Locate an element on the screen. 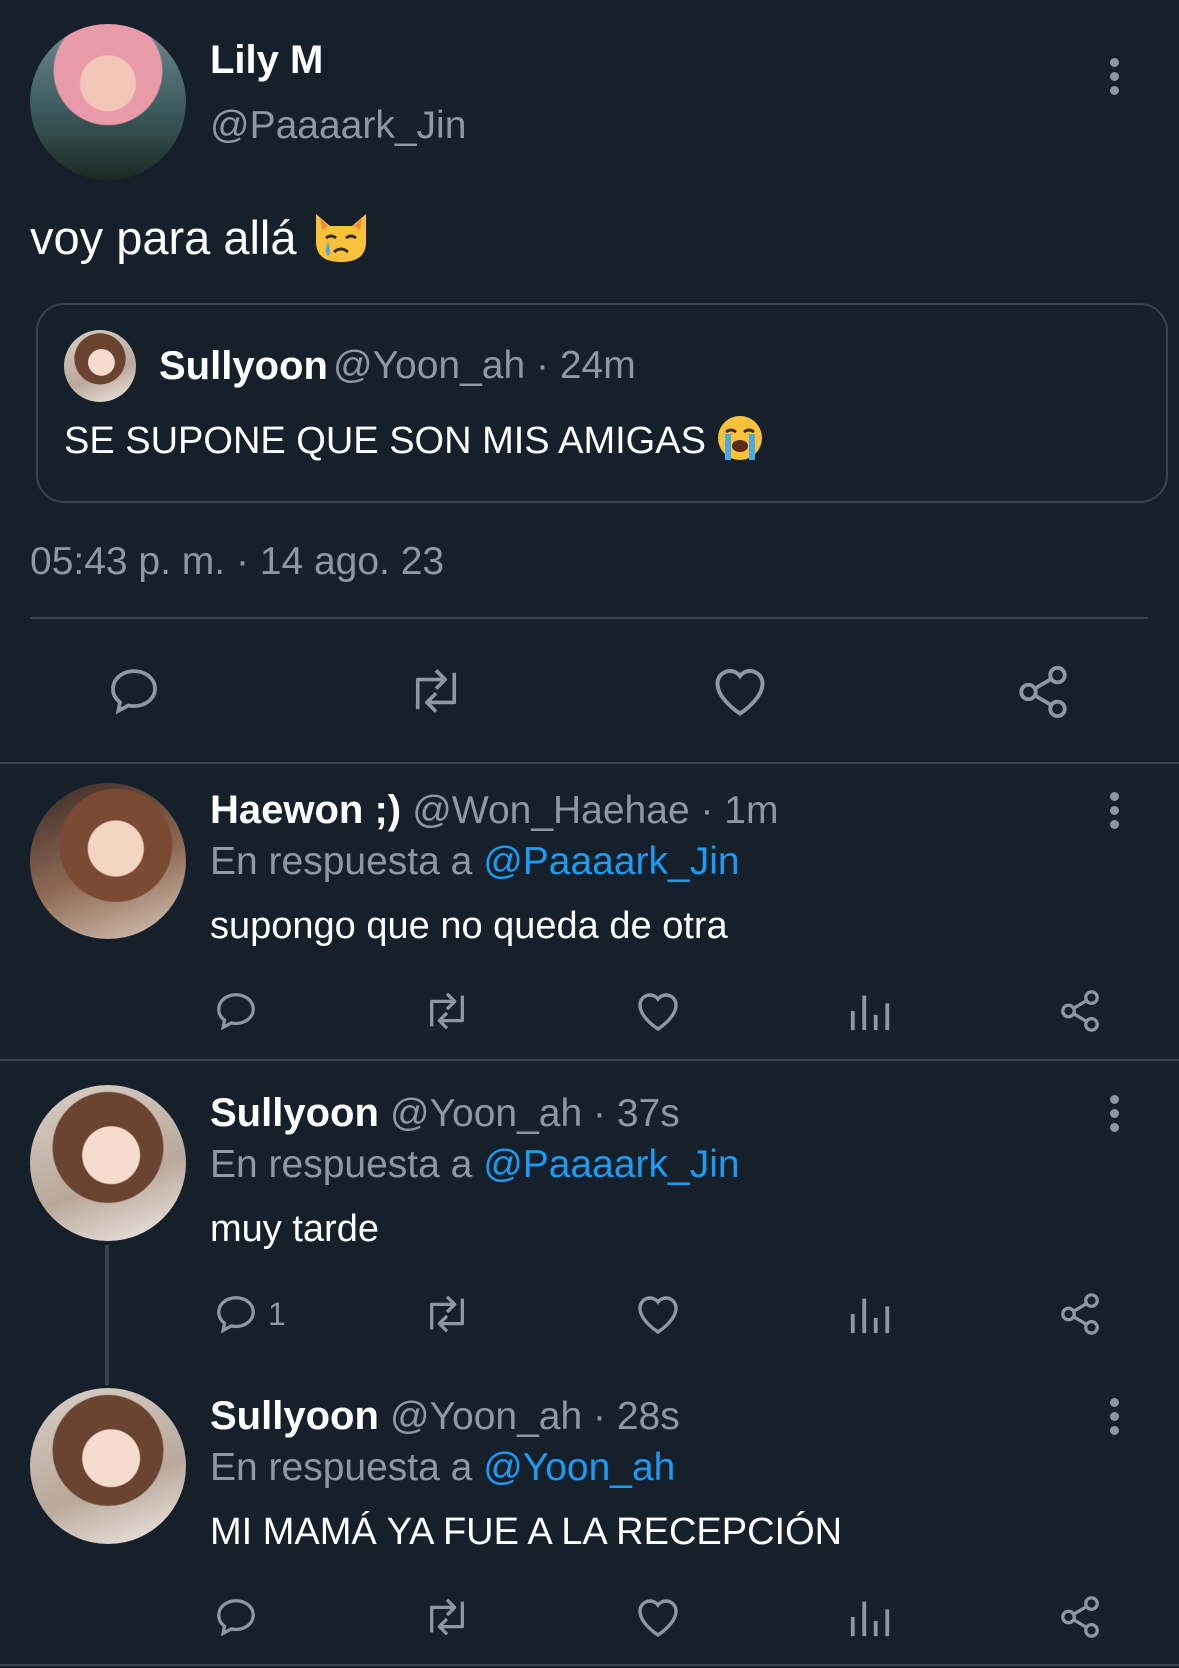 This screenshot has height=1668, width=1179. loudly-crying-face-icon is located at coordinates (740, 443).